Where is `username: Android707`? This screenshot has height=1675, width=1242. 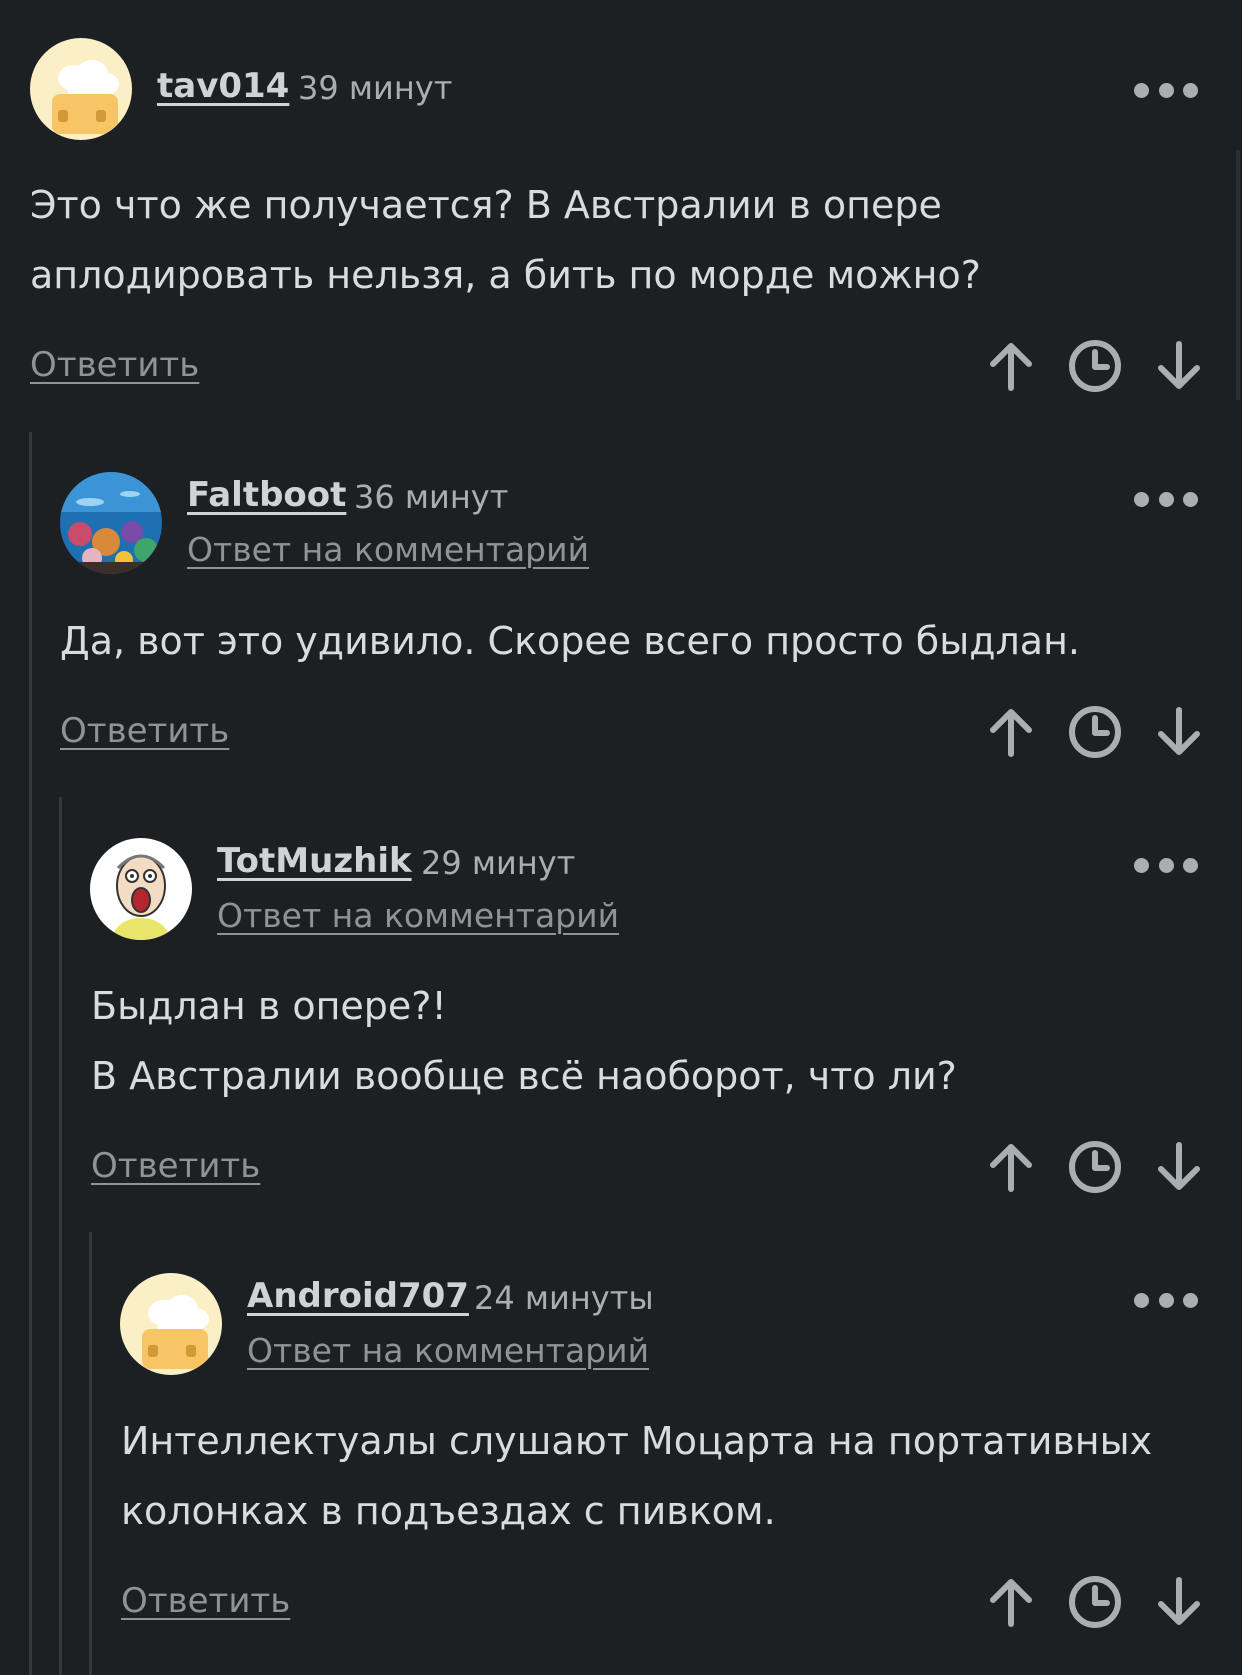 username: Android707 is located at coordinates (358, 1296).